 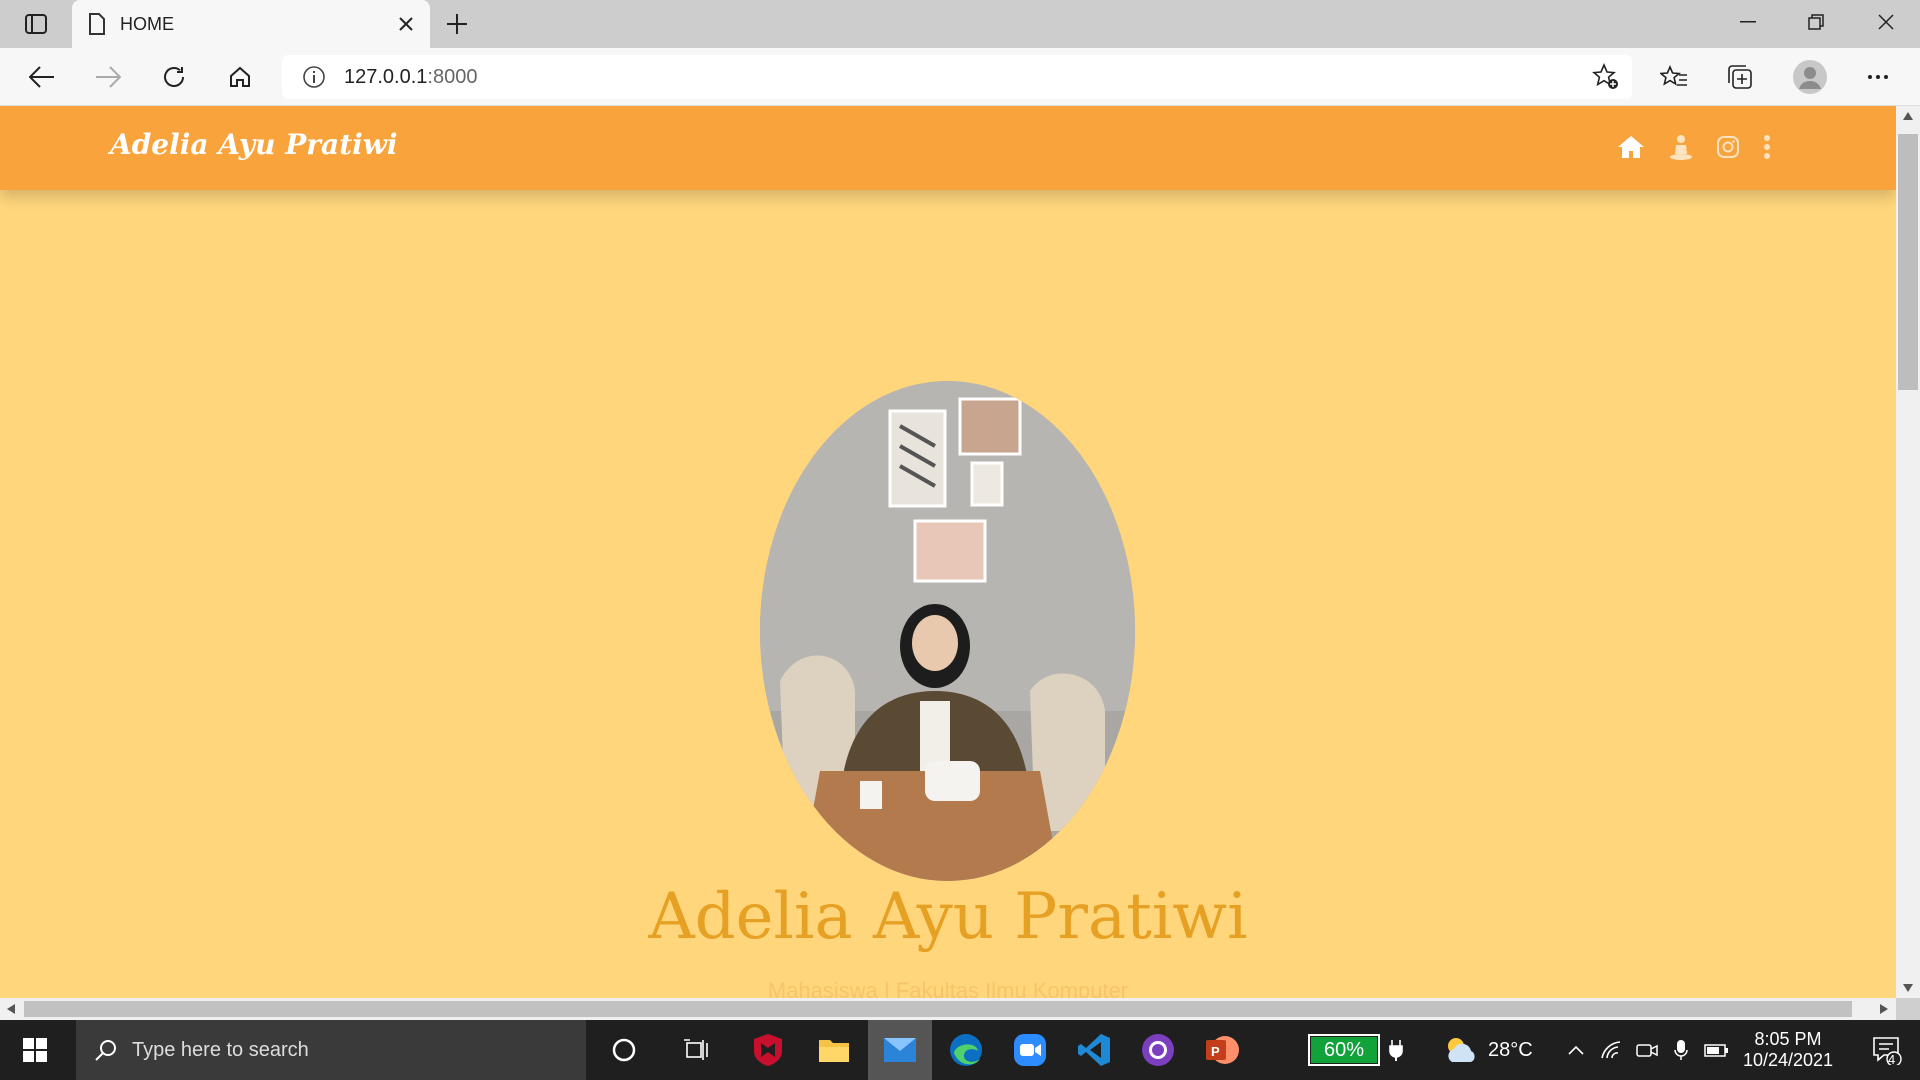 What do you see at coordinates (251, 24) in the screenshot?
I see `browser-tab-home: HOME` at bounding box center [251, 24].